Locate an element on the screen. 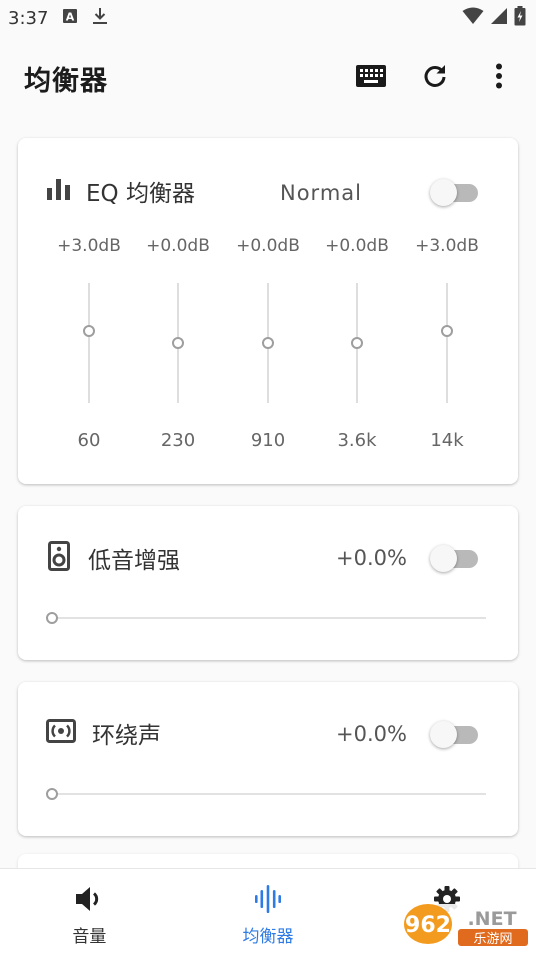  a-notification-icon: A is located at coordinates (70, 18).